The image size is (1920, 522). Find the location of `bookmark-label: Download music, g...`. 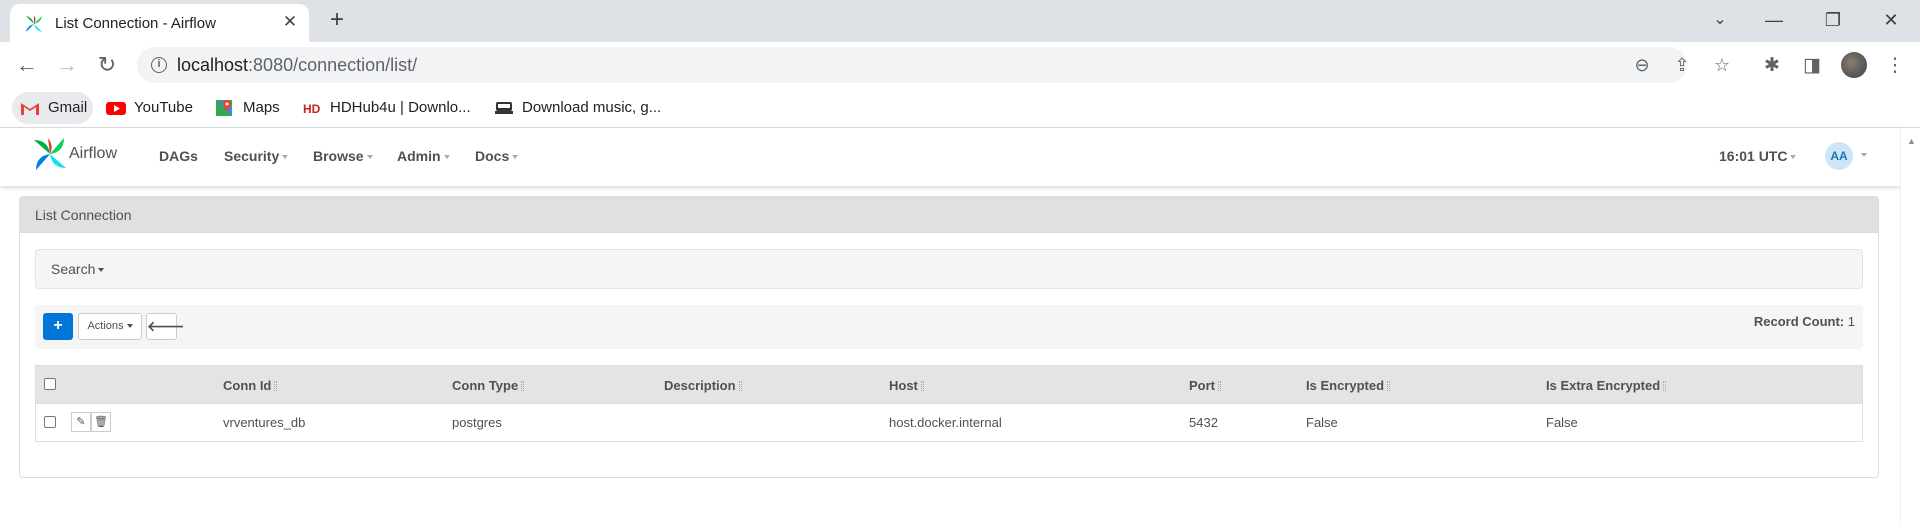

bookmark-label: Download music, g... is located at coordinates (592, 107).